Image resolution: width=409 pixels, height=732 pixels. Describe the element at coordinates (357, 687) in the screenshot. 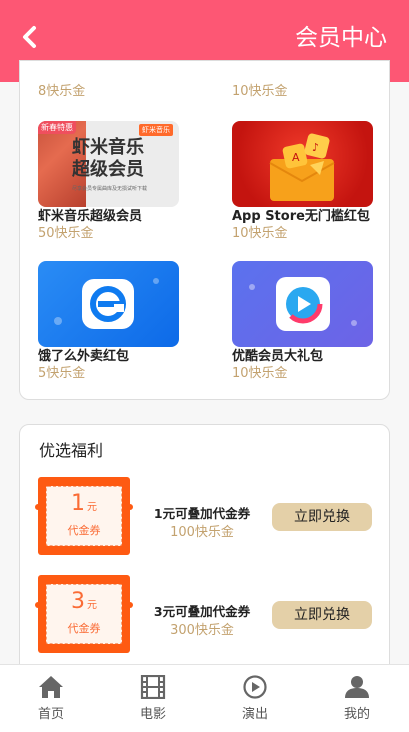

I see `user-icon` at that location.